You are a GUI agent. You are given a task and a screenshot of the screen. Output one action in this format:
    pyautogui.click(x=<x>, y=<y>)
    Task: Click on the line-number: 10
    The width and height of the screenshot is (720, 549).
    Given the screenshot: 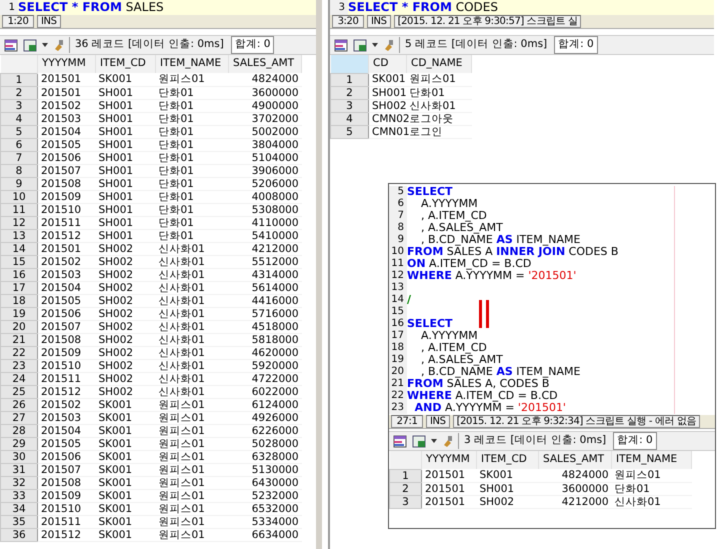 What is the action you would take?
    pyautogui.click(x=398, y=252)
    